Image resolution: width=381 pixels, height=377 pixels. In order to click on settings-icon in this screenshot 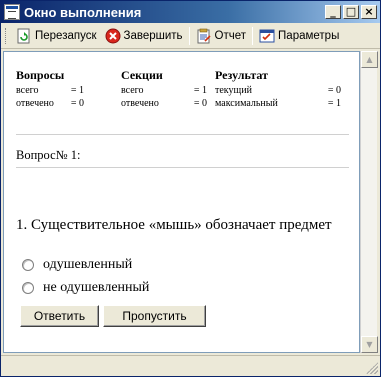, I will do `click(267, 35)`.